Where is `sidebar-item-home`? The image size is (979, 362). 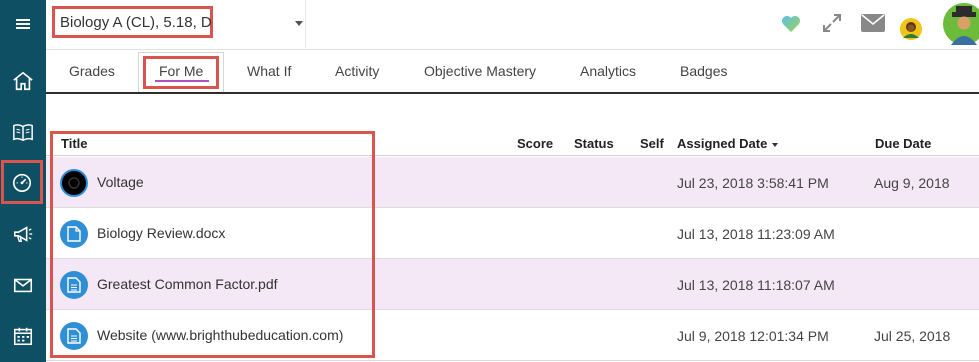 sidebar-item-home is located at coordinates (23, 81).